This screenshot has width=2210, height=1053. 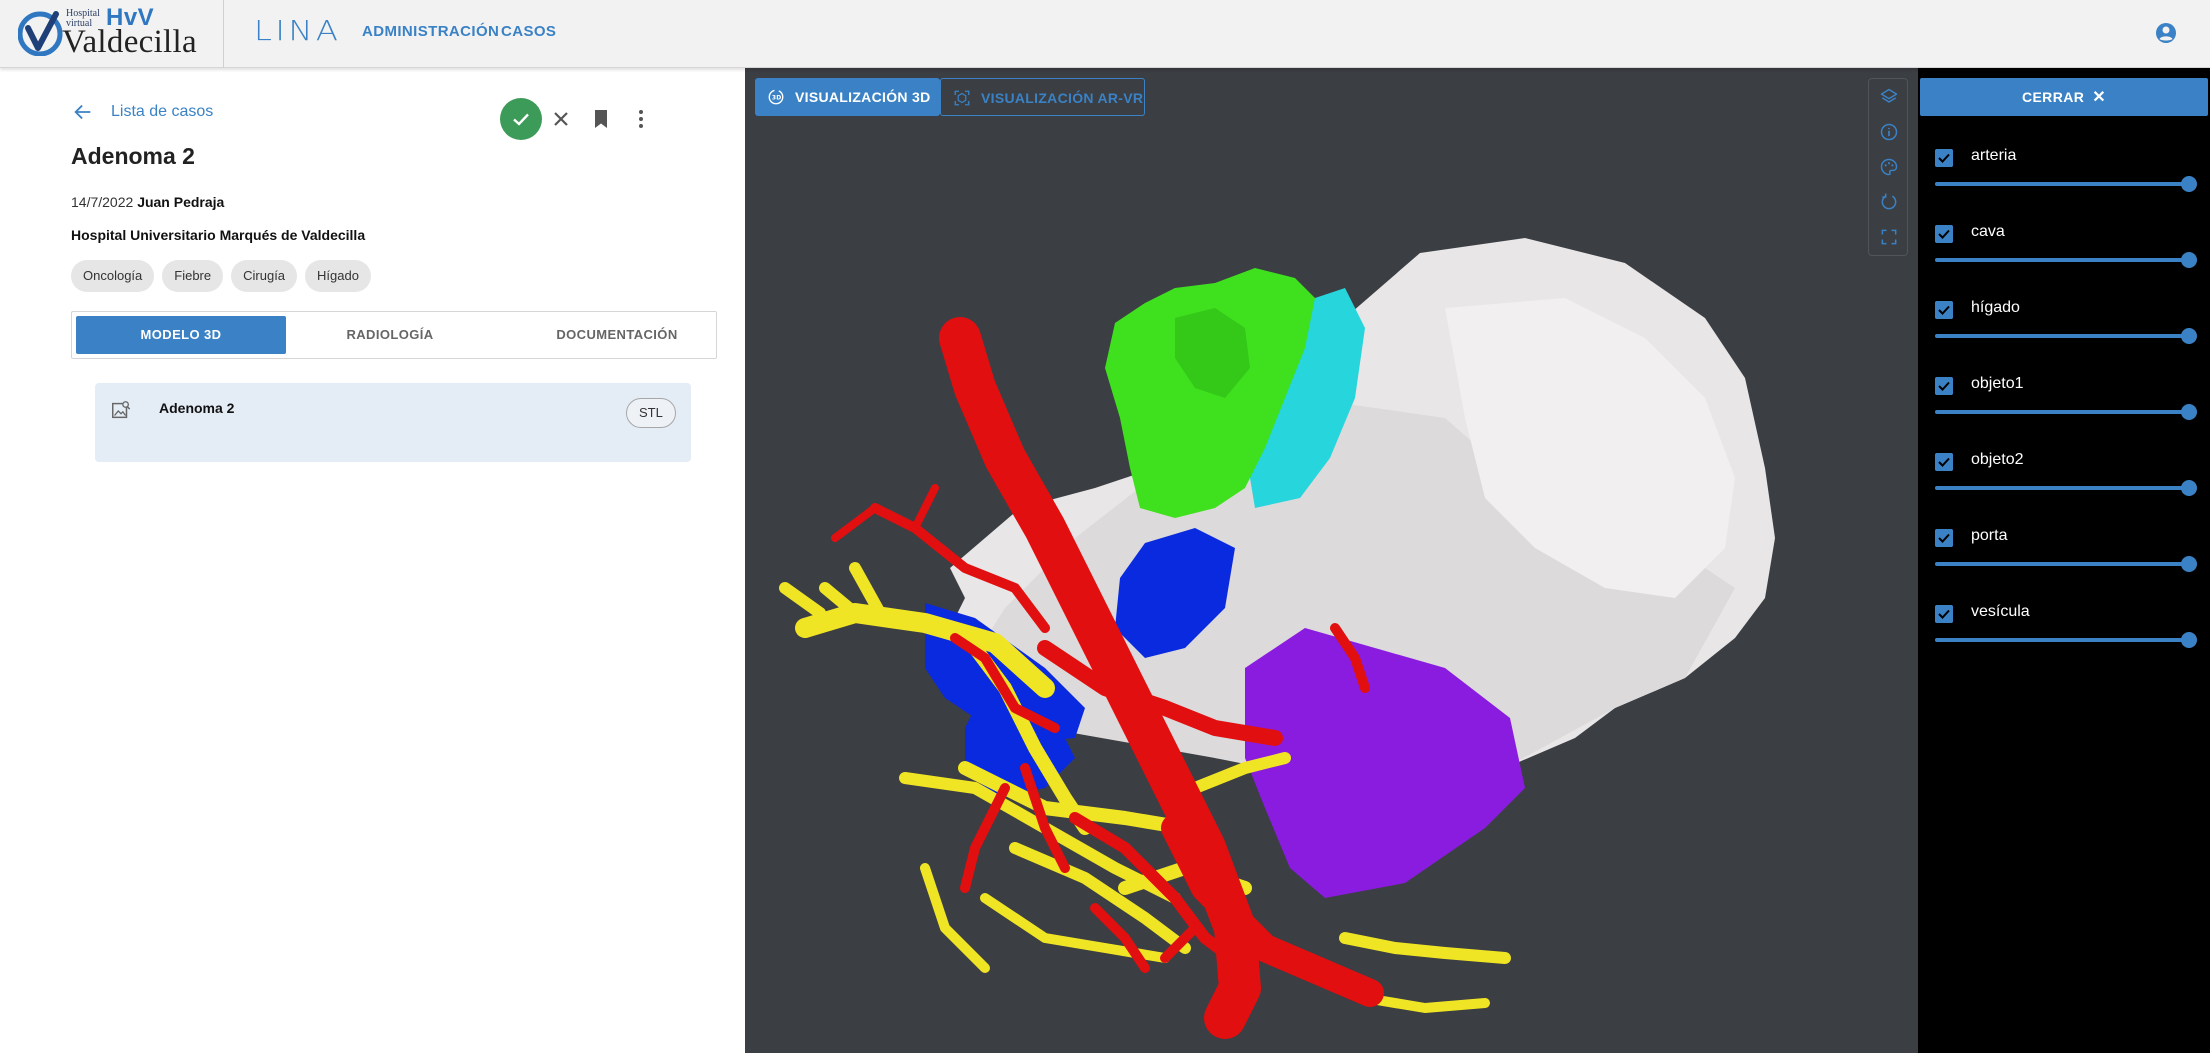 I want to click on arrow-back-icon, so click(x=83, y=112).